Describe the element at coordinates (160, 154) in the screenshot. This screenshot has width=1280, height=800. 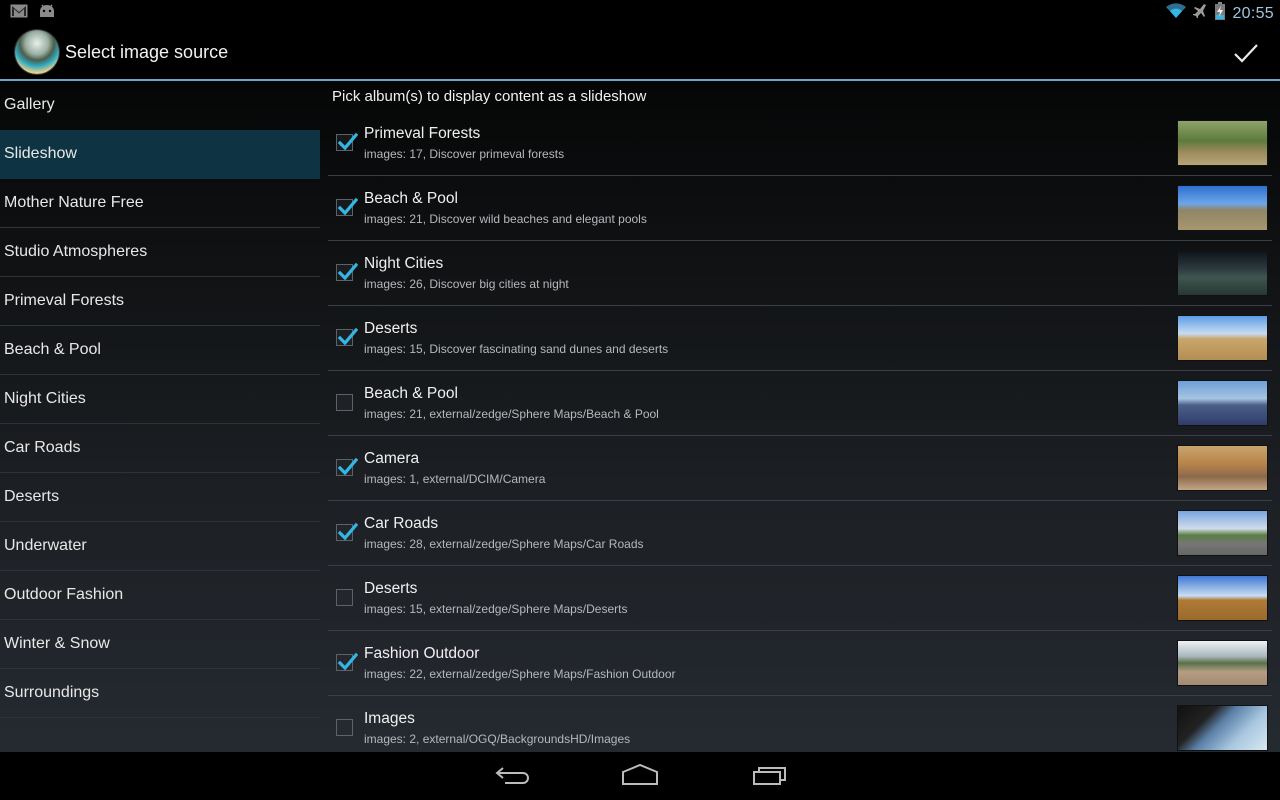
I see `sidebar-item-slideshow: Slideshow` at that location.